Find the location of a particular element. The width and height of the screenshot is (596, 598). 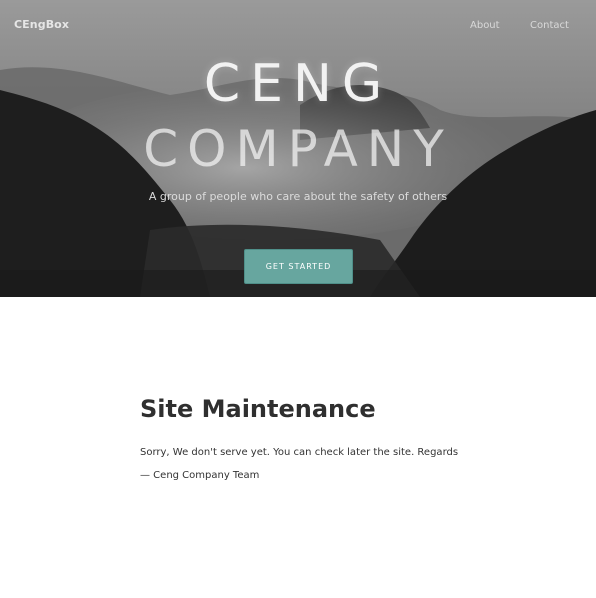

get-started-button: GET STARTED is located at coordinates (298, 266).